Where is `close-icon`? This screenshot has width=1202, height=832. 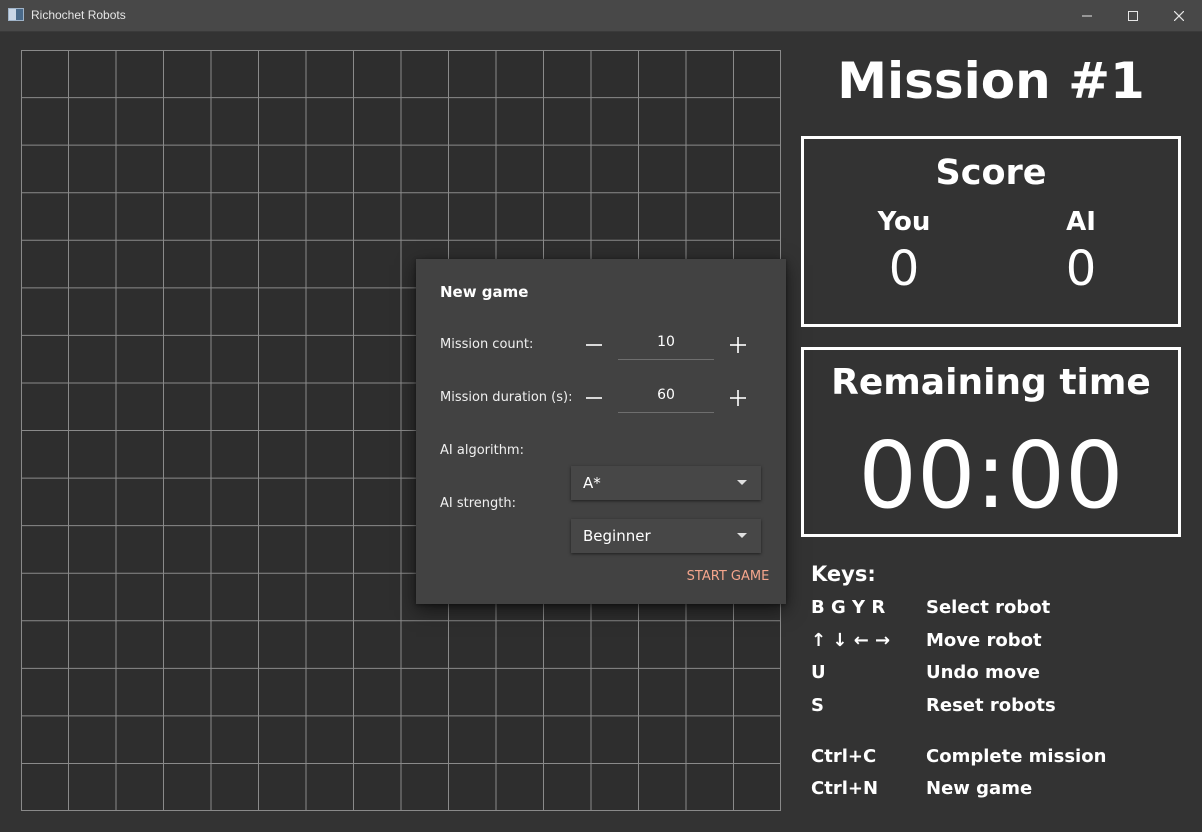 close-icon is located at coordinates (1179, 15).